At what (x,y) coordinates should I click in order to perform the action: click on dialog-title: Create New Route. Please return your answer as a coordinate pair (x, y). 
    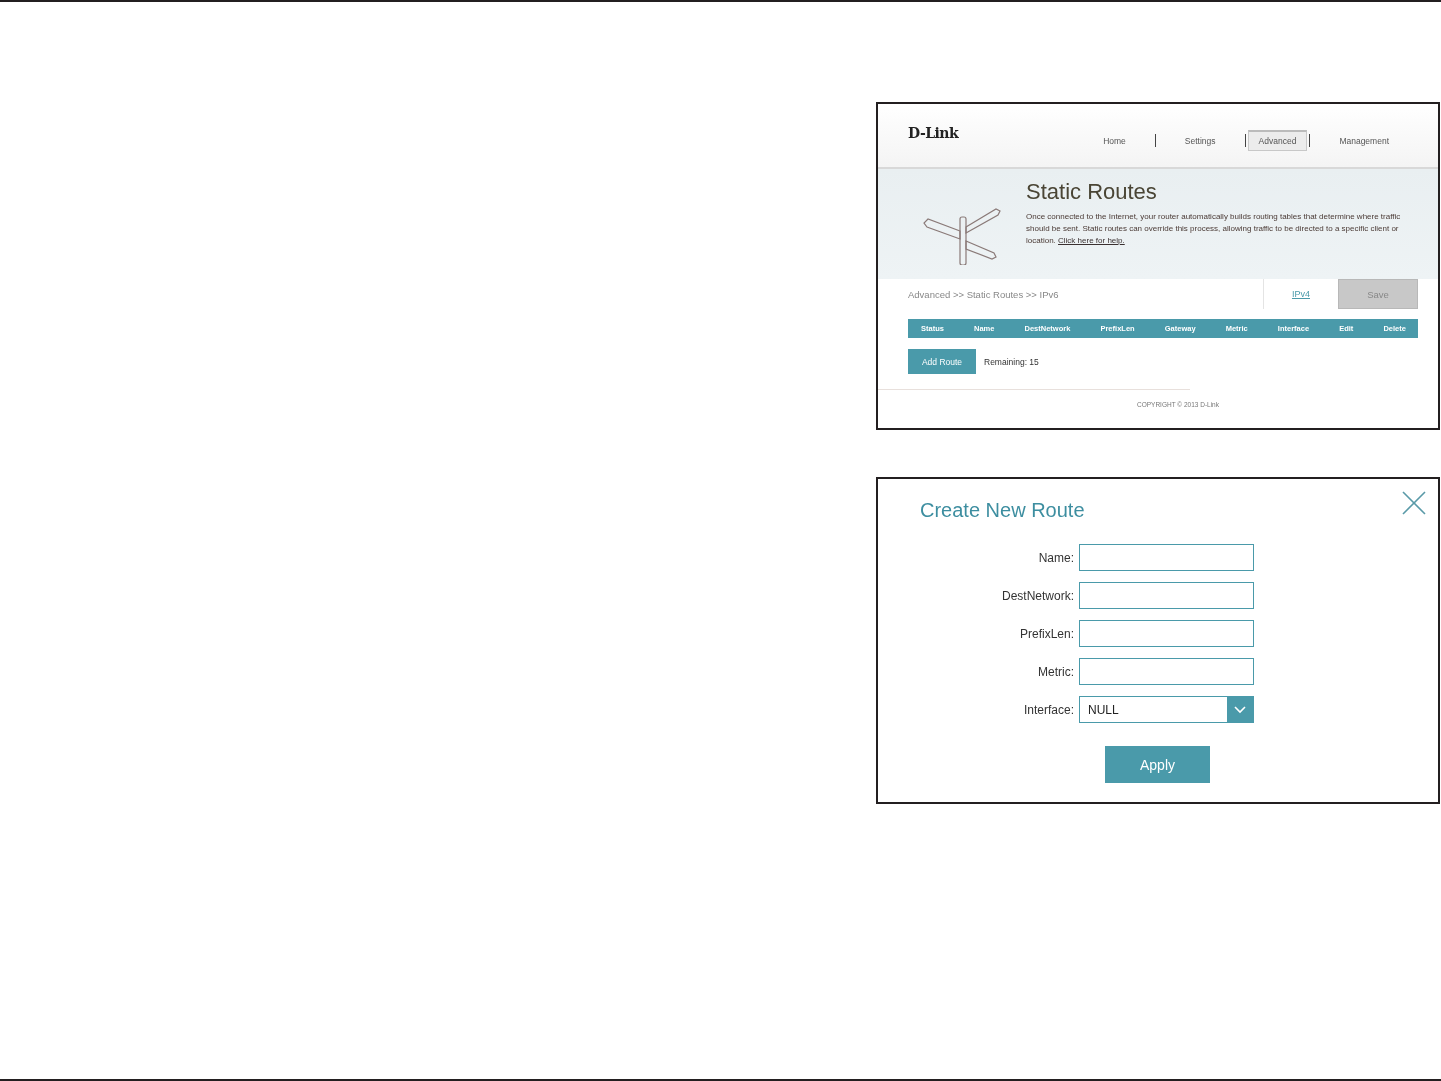
    Looking at the image, I should click on (1002, 511).